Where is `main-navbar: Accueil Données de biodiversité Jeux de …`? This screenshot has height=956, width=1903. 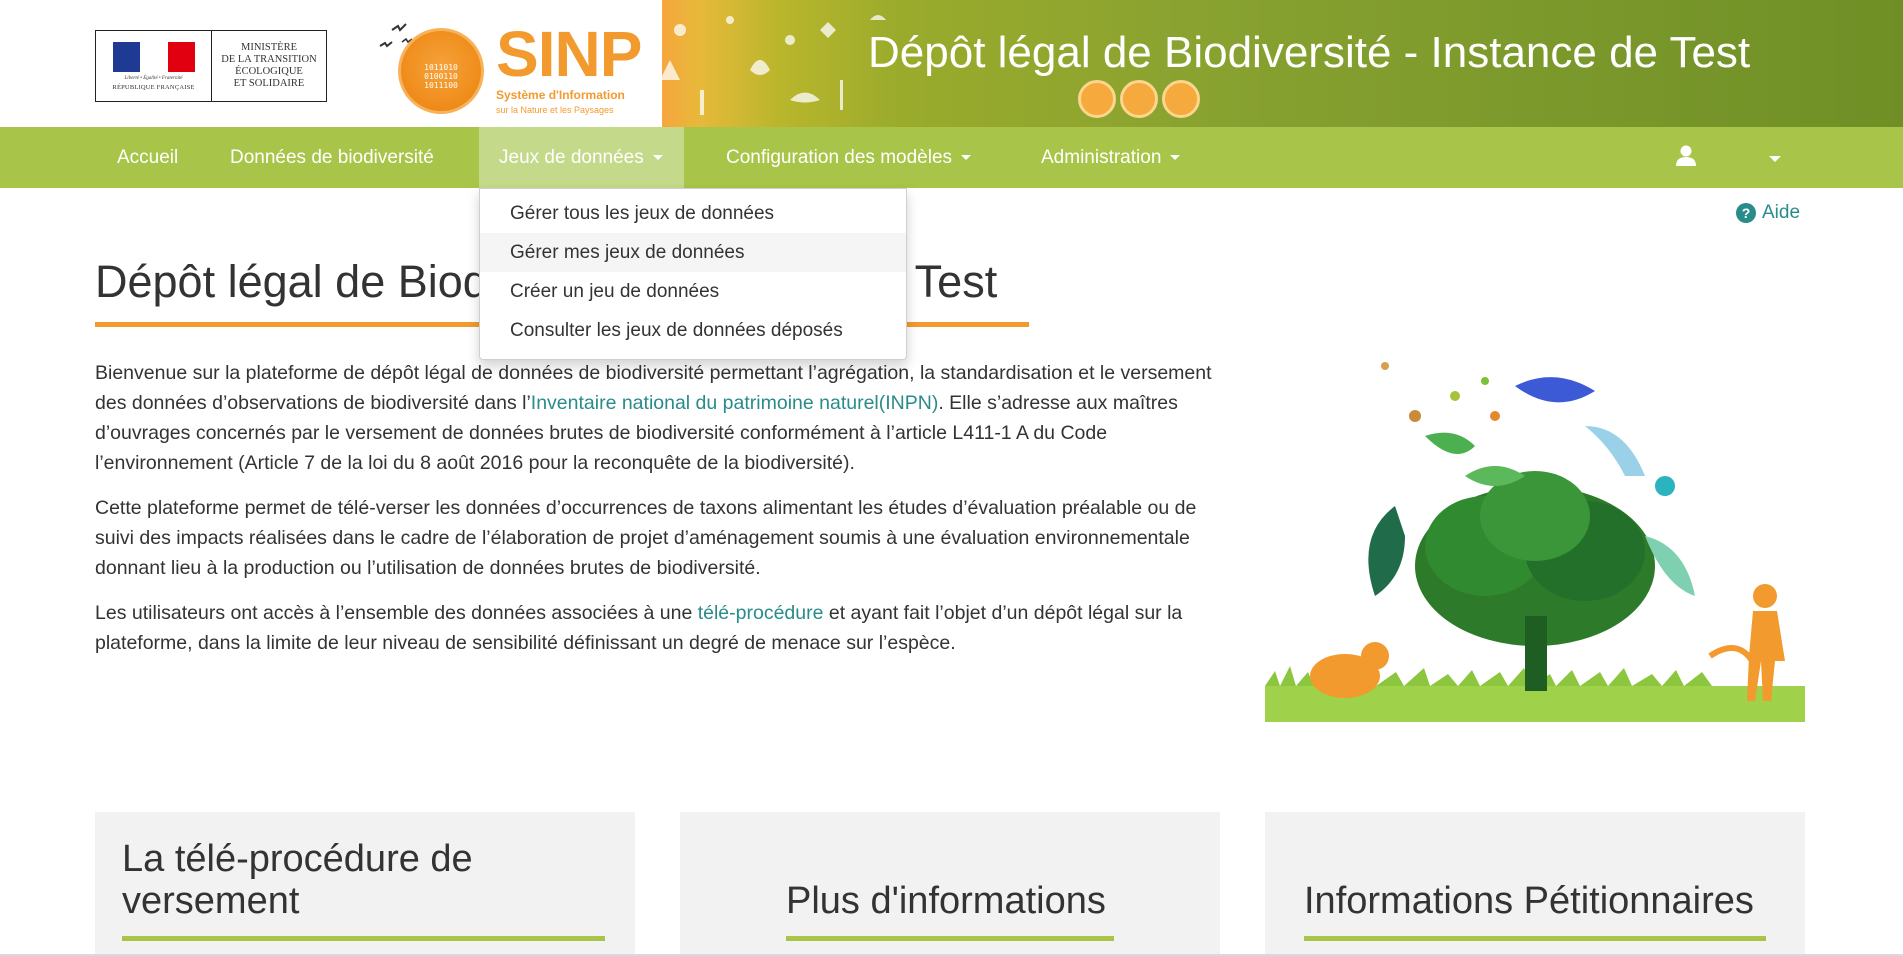
main-navbar: Accueil Données de biodiversité Jeux de … is located at coordinates (951, 157).